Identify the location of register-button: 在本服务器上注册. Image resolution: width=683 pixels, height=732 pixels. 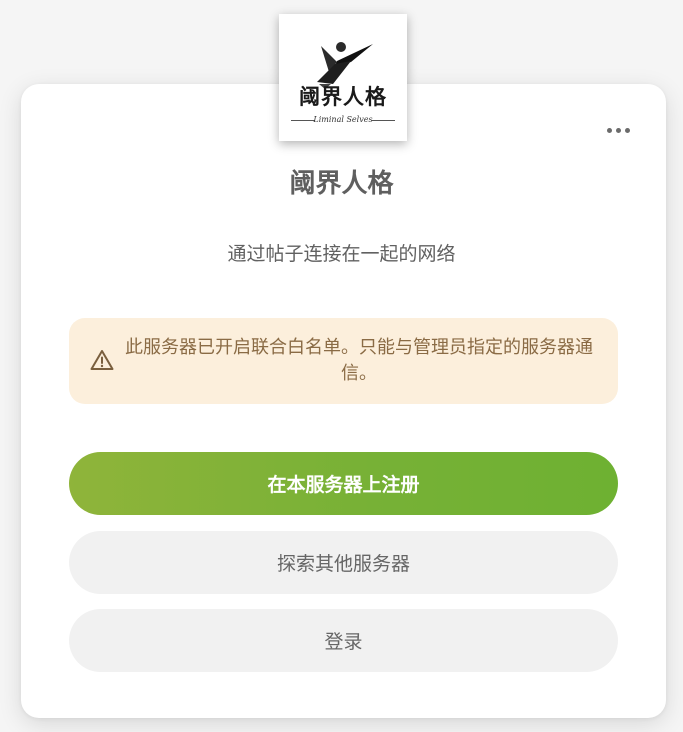
(343, 483).